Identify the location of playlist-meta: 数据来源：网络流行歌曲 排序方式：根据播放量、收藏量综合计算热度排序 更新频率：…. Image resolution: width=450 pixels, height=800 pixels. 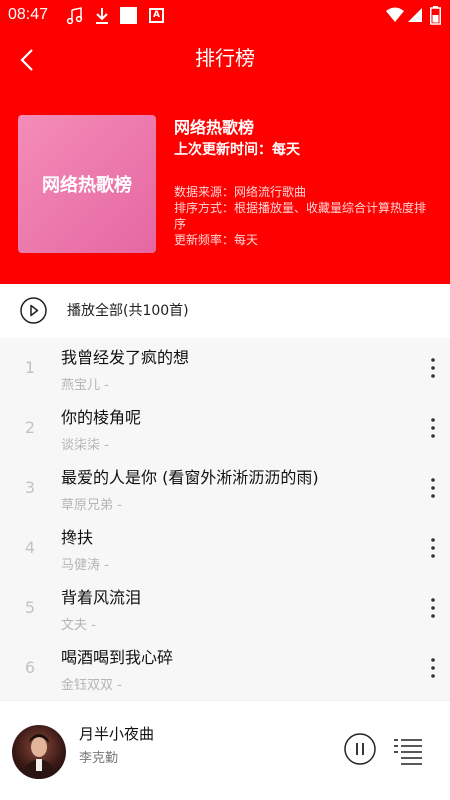
(305, 216).